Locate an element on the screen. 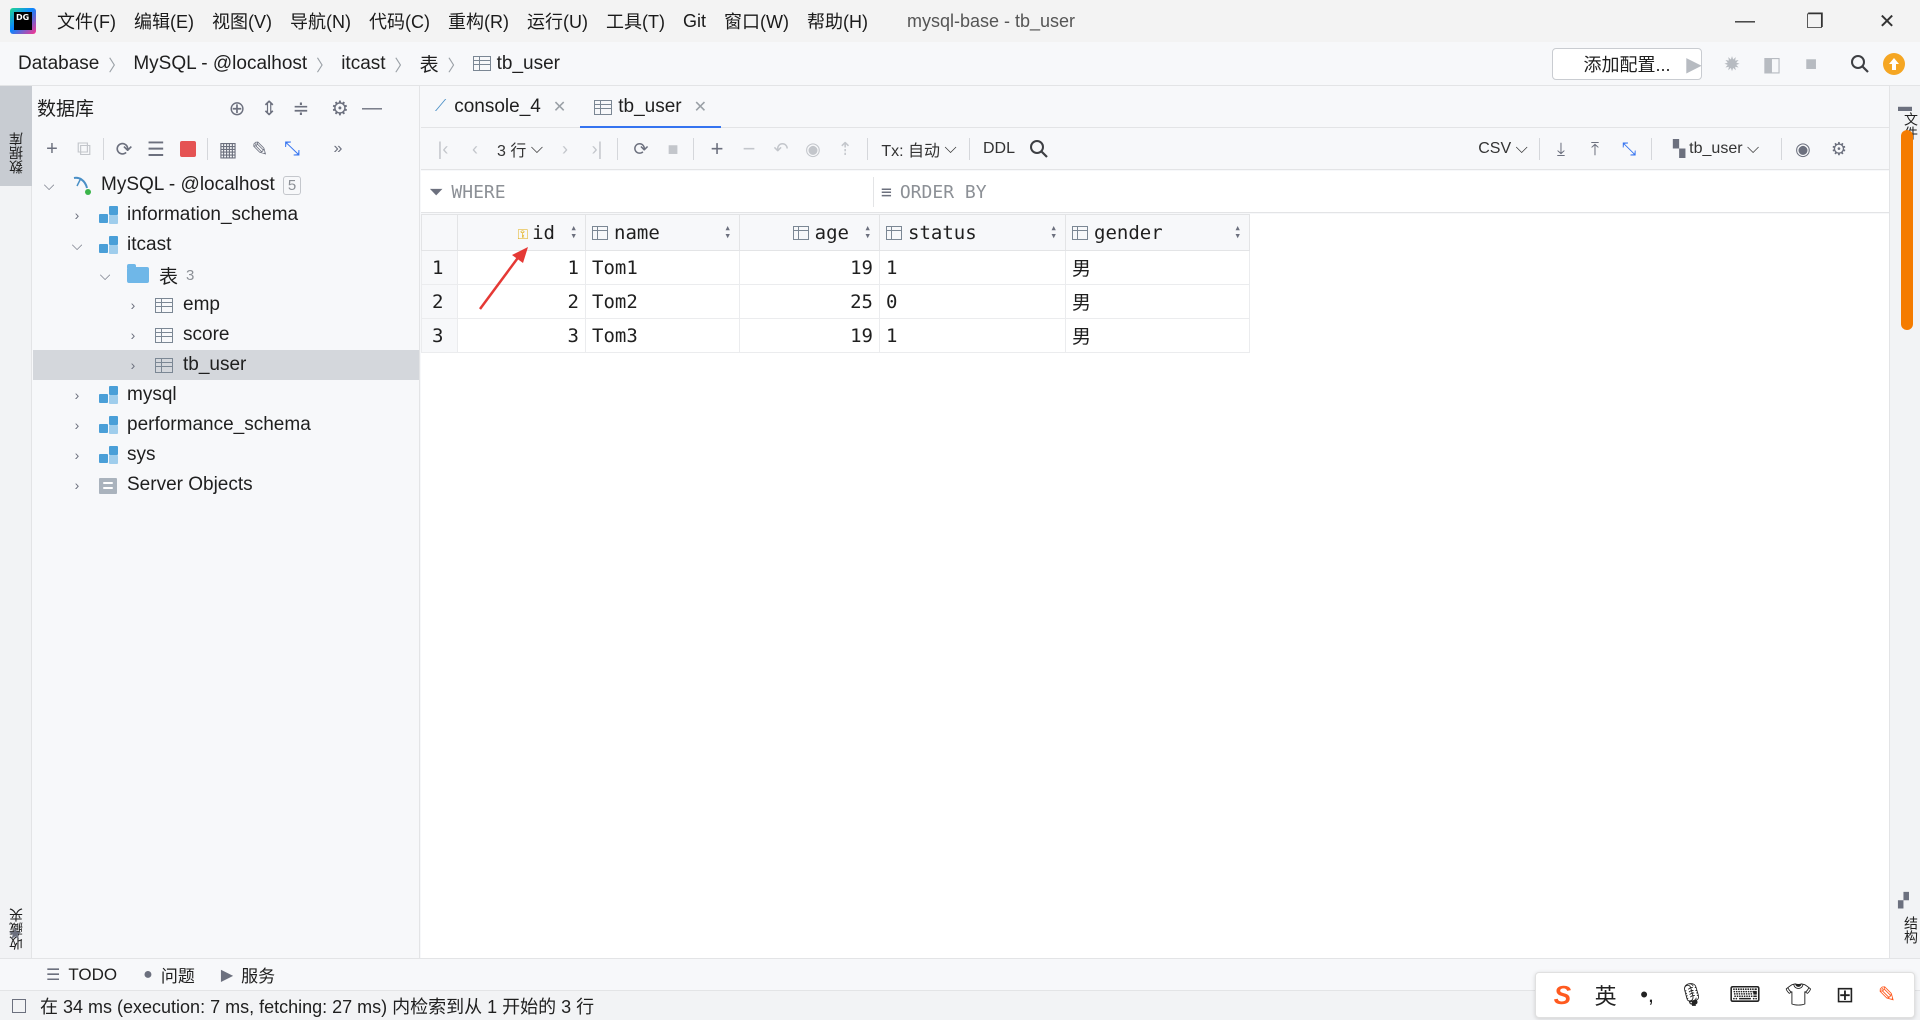  menu-help: 帮助(H) is located at coordinates (837, 21).